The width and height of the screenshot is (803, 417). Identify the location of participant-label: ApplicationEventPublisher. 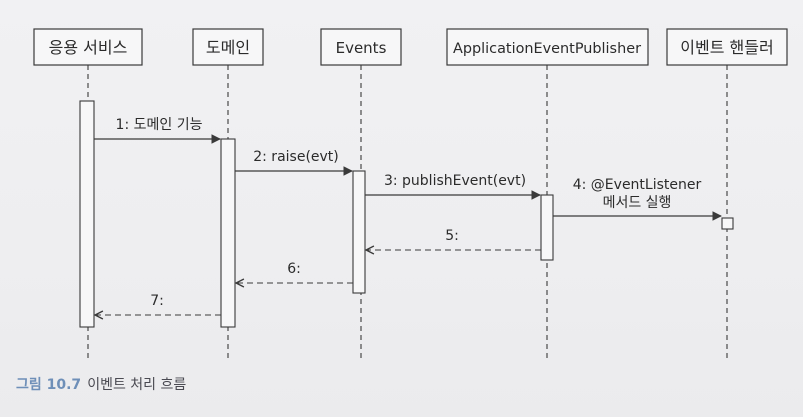
(547, 49).